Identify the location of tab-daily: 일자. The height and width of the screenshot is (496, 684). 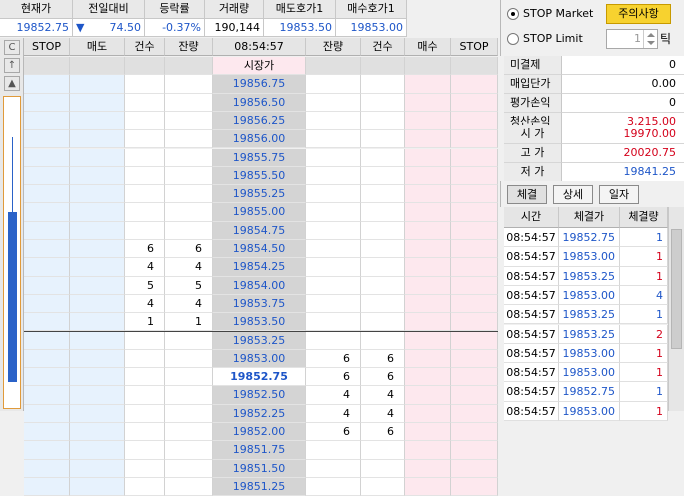
(619, 194).